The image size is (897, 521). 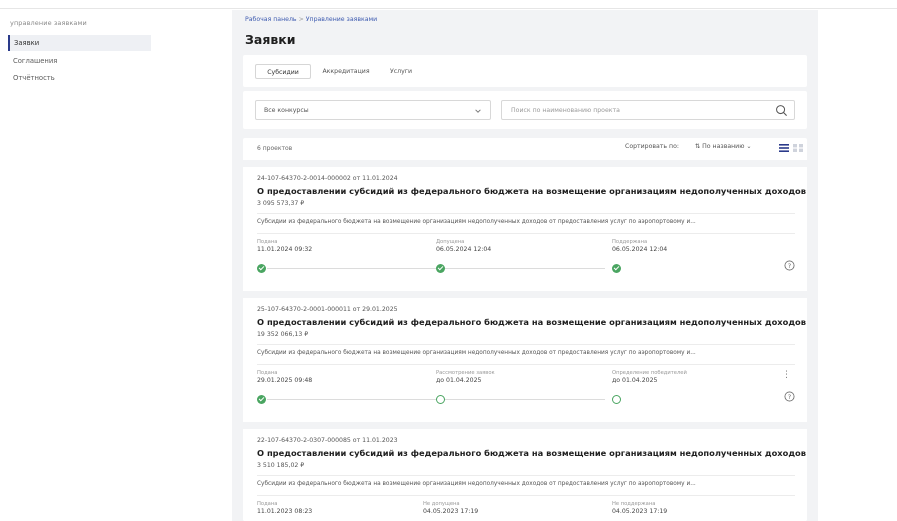 I want to click on breadcrumb-item-management: Управление заявками, so click(x=341, y=19).